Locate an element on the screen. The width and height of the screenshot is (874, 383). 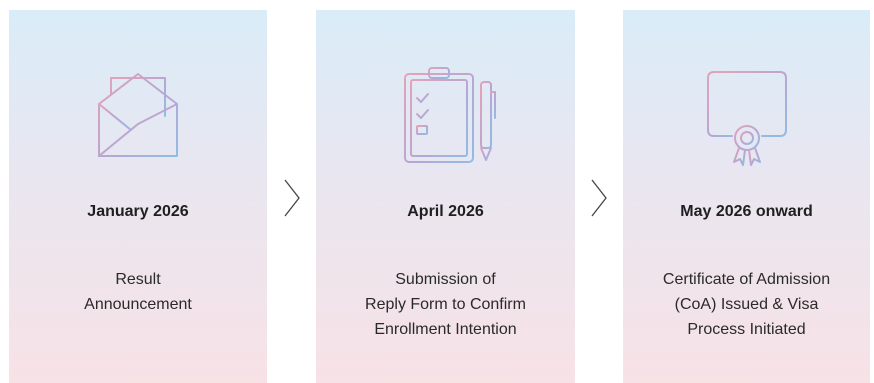
envelope-letter-icon is located at coordinates (138, 115).